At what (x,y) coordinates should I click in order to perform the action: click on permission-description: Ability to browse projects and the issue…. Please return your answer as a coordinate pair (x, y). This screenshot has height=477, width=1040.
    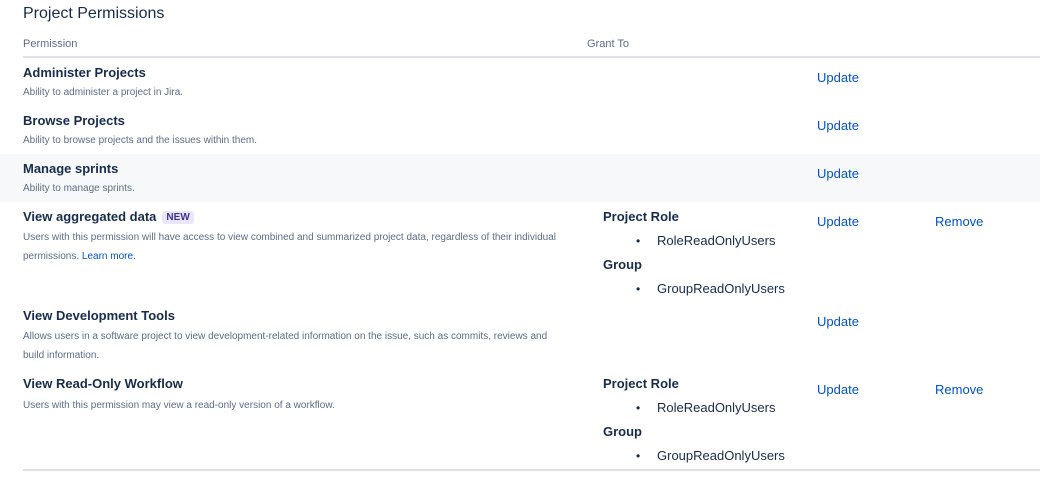
    Looking at the image, I should click on (140, 140).